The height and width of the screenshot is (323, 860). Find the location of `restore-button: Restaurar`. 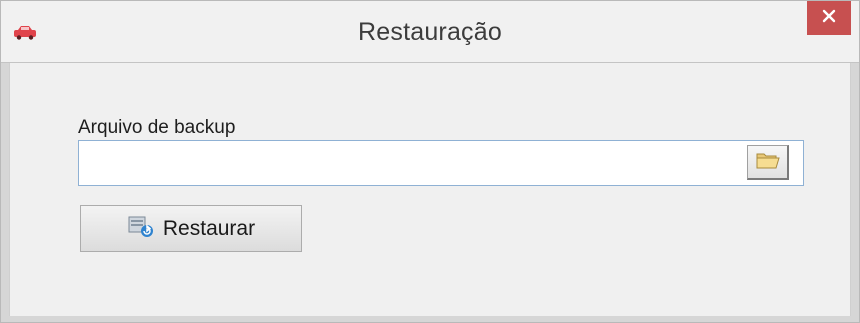

restore-button: Restaurar is located at coordinates (191, 228).